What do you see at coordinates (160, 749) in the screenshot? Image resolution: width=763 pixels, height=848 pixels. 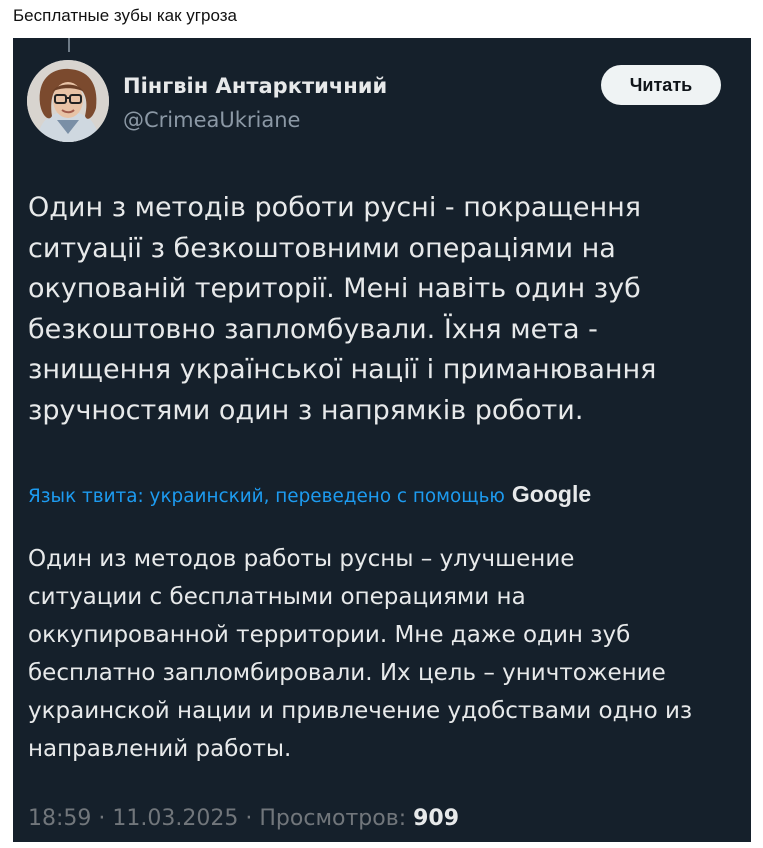 I see `translated-text-line: направлений работы.` at bounding box center [160, 749].